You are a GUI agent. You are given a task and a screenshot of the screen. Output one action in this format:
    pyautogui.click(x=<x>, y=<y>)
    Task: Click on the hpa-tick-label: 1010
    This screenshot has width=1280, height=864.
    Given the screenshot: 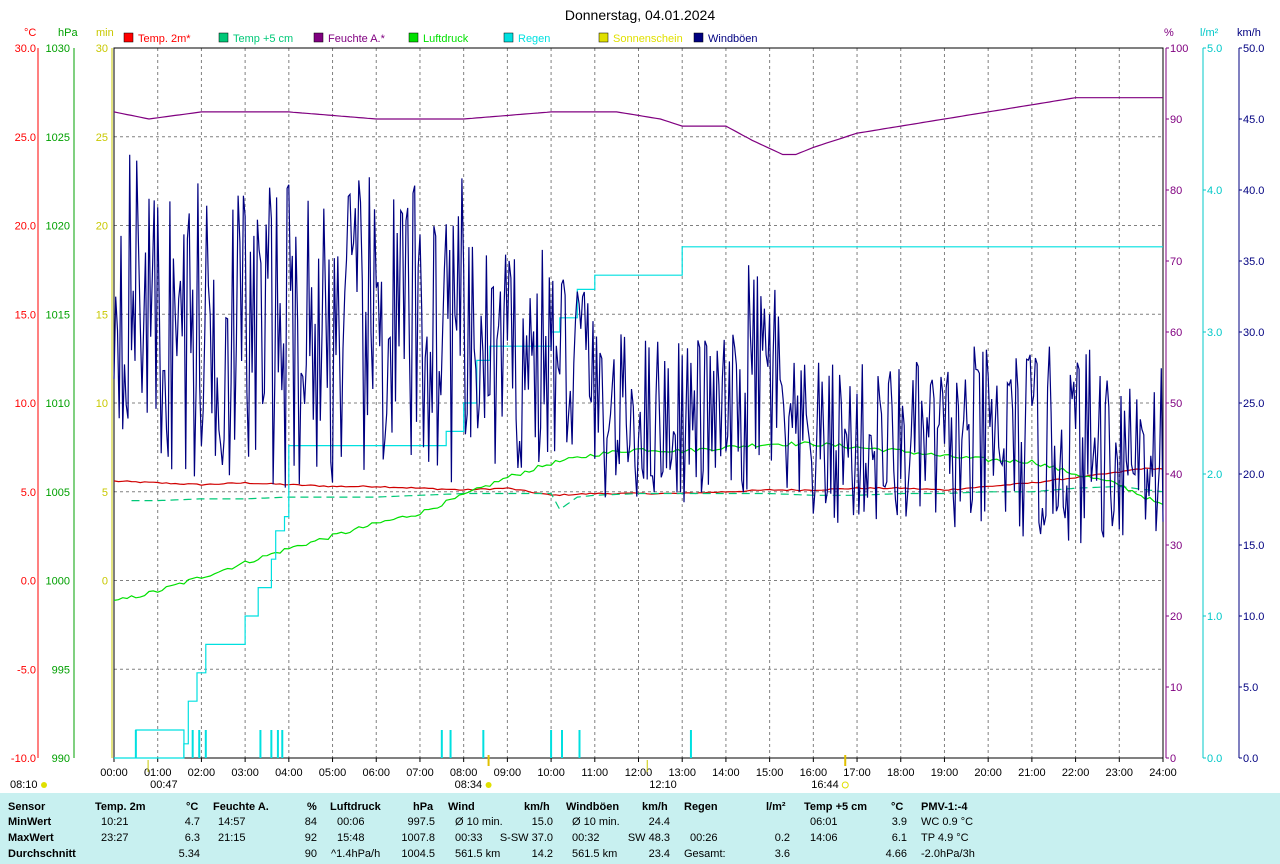 What is the action you would take?
    pyautogui.click(x=58, y=404)
    